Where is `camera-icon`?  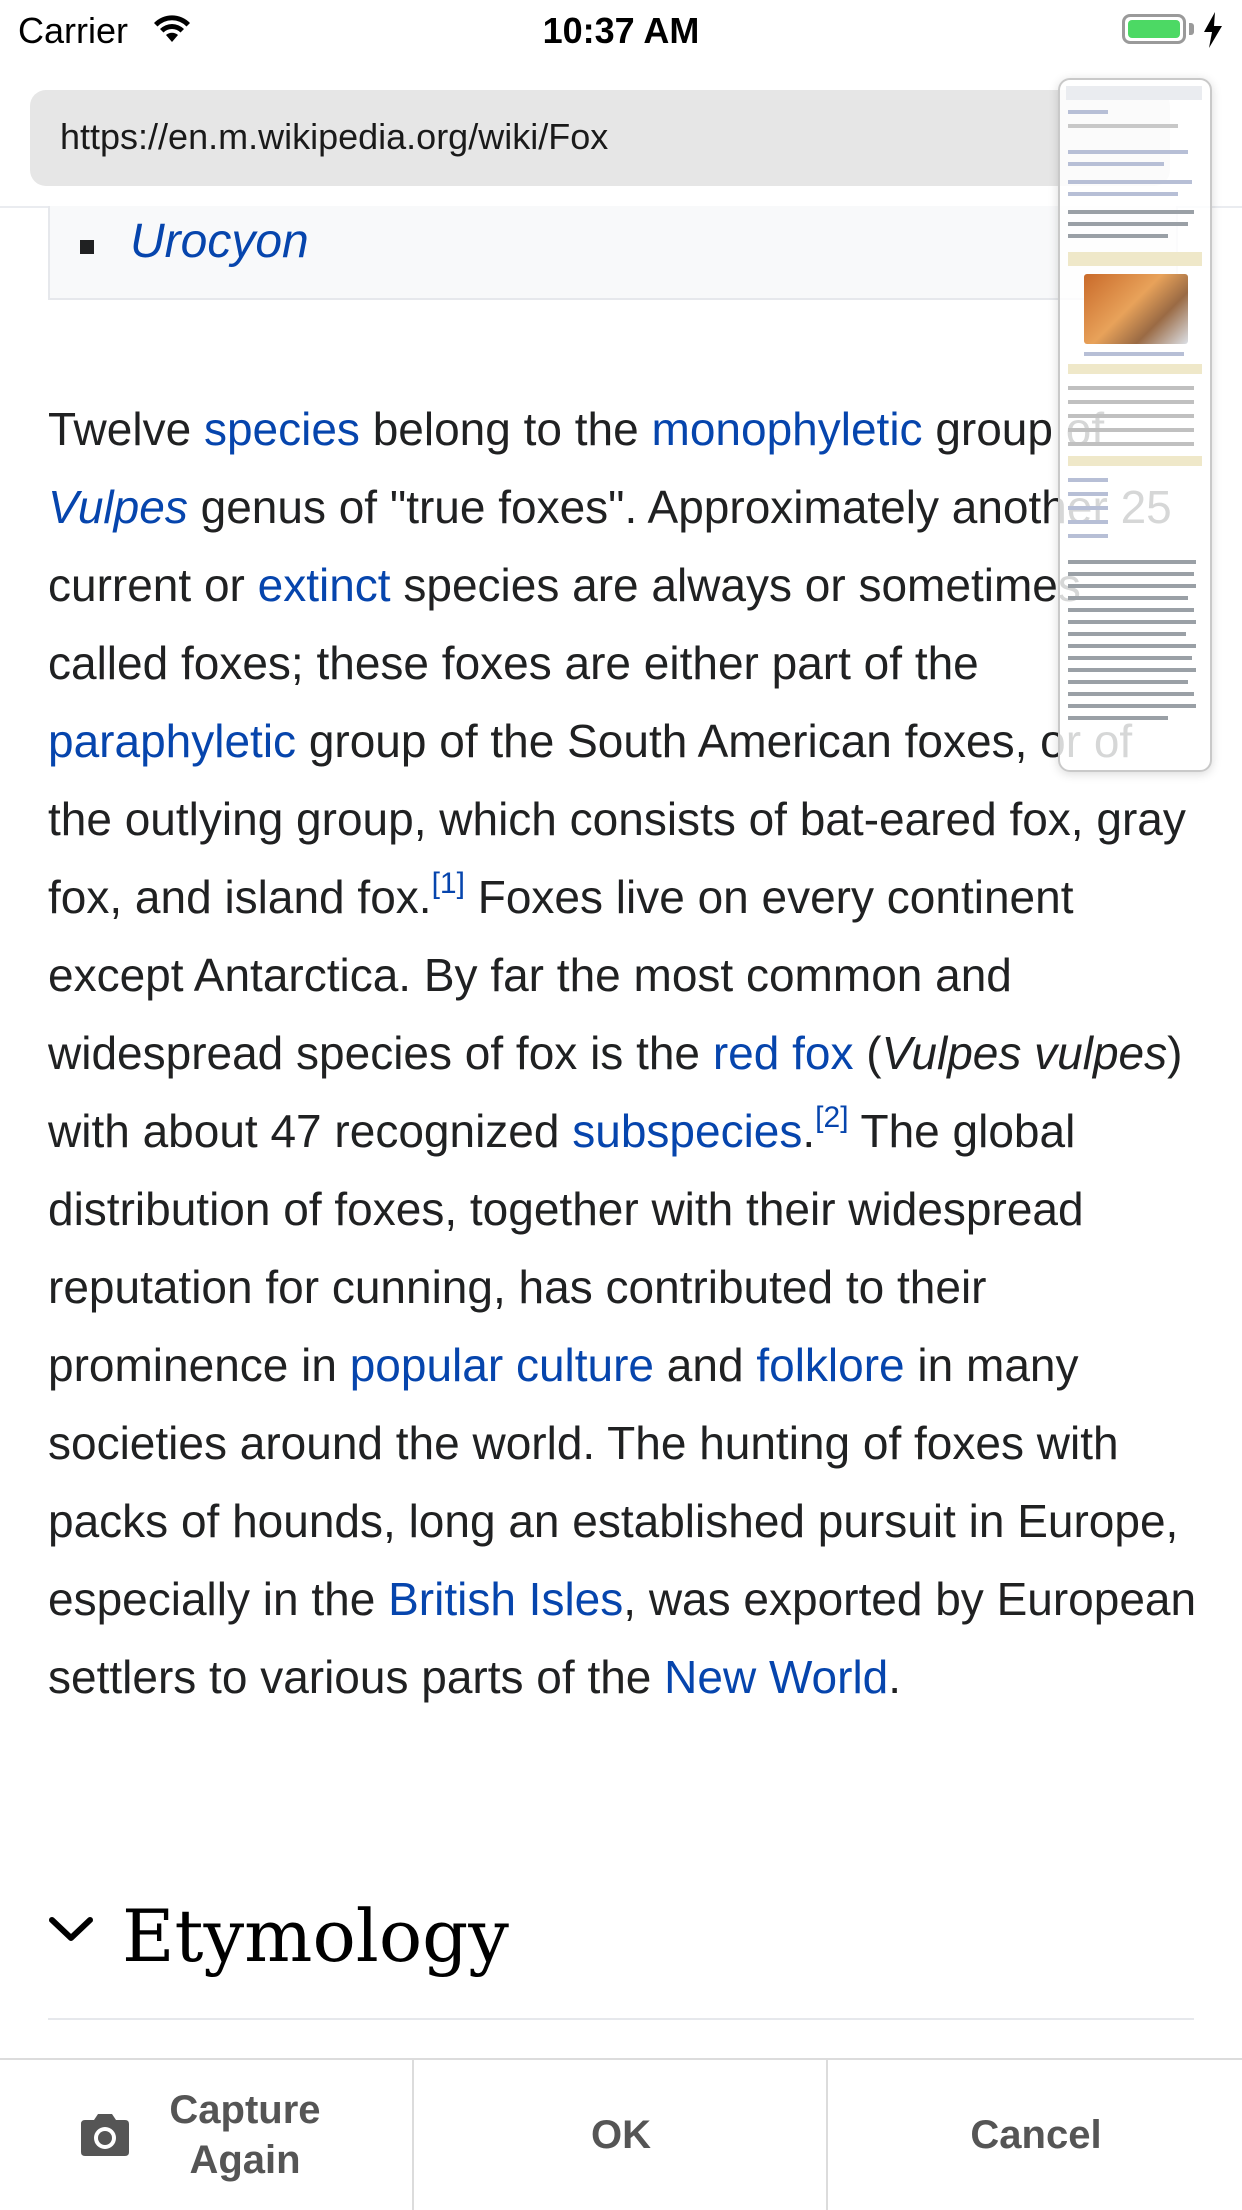 camera-icon is located at coordinates (105, 2135).